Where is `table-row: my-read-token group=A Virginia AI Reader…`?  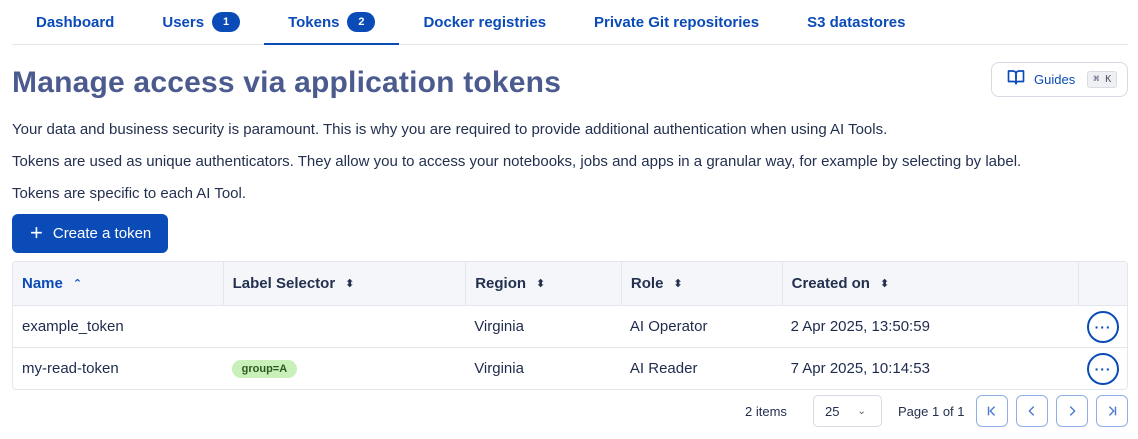 table-row: my-read-token group=A Virginia AI Reader… is located at coordinates (570, 368).